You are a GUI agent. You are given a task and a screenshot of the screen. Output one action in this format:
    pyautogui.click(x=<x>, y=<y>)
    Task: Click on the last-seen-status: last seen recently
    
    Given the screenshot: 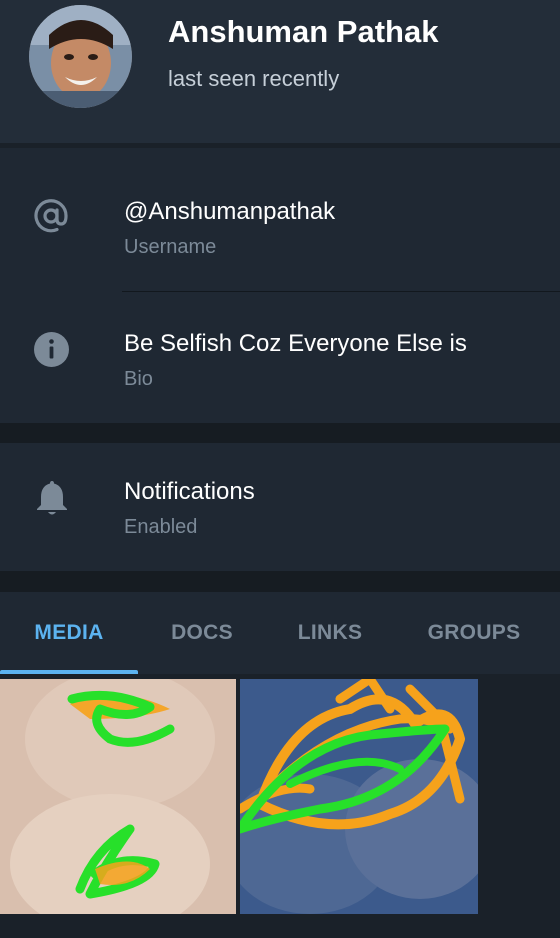 What is the action you would take?
    pyautogui.click(x=254, y=78)
    